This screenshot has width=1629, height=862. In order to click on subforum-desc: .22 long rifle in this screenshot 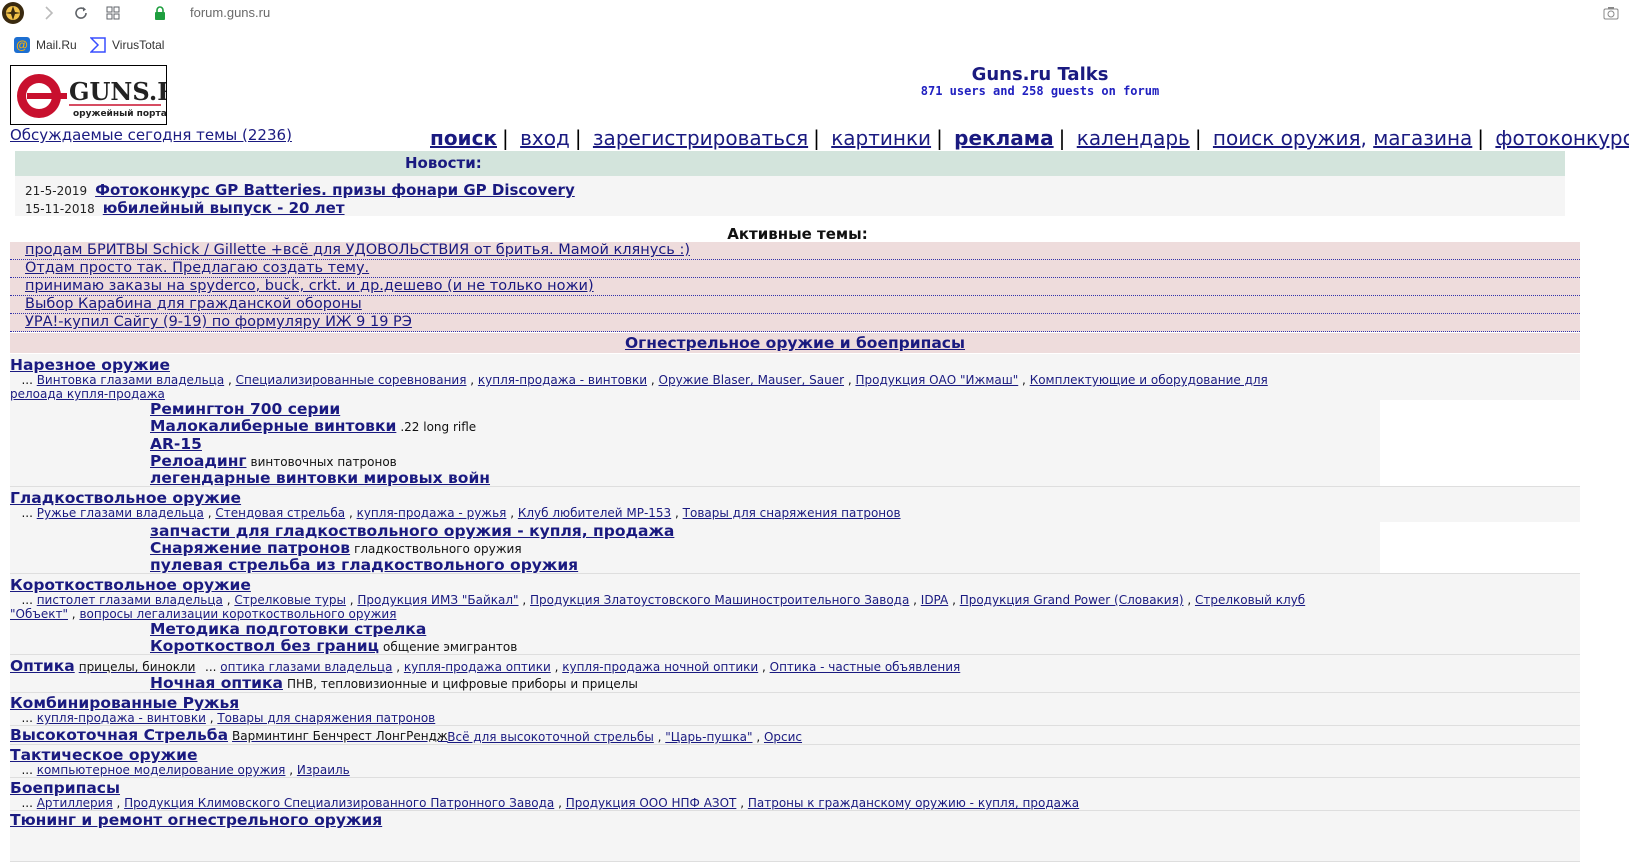, I will do `click(438, 427)`.